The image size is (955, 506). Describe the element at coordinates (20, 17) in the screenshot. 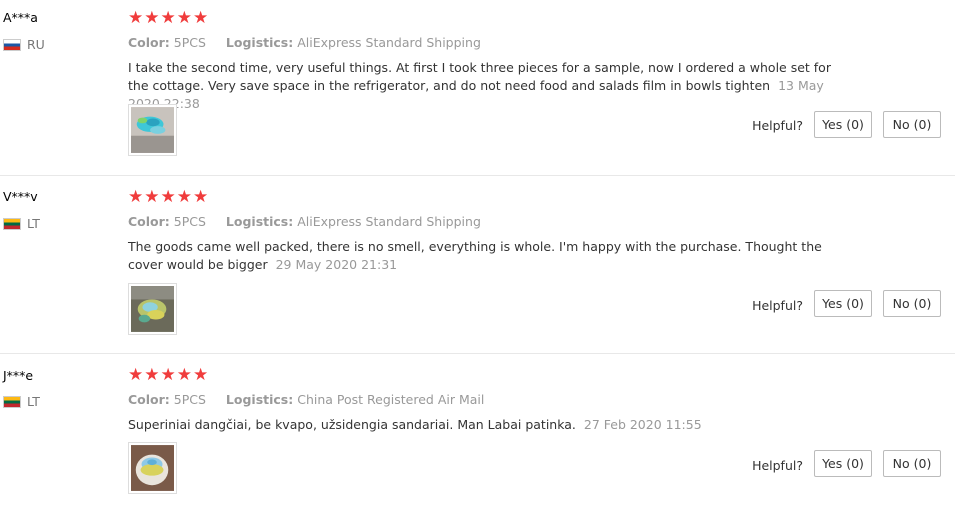

I see `reviewer-name: A***a` at that location.